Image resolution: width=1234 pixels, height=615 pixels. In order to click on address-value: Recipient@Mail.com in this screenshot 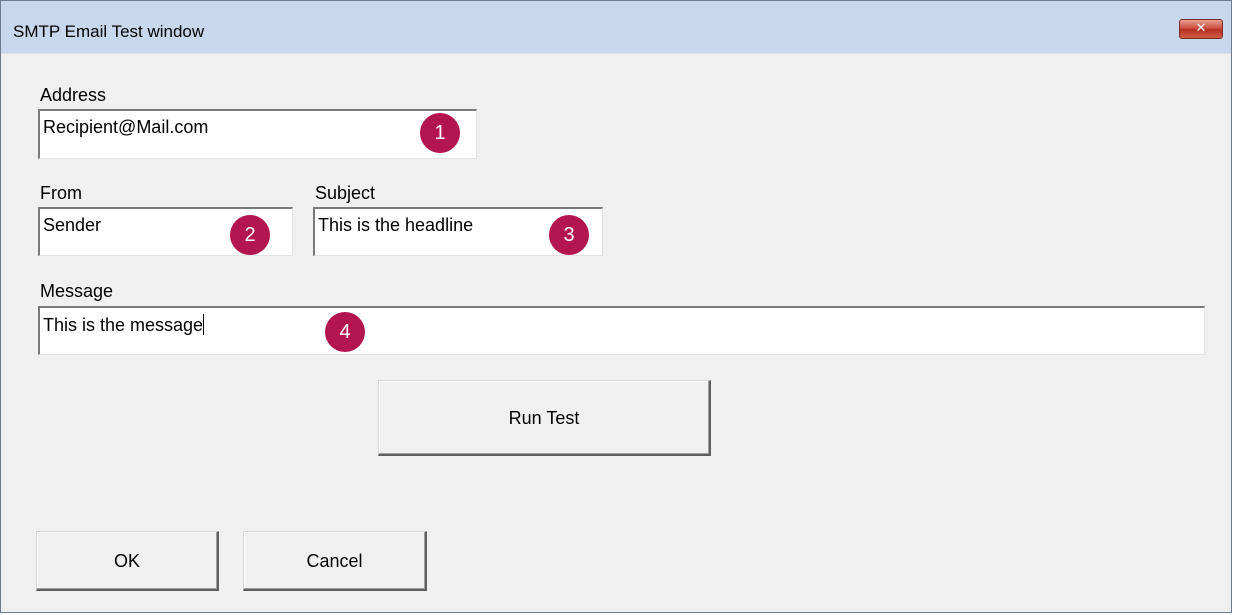, I will do `click(126, 127)`.